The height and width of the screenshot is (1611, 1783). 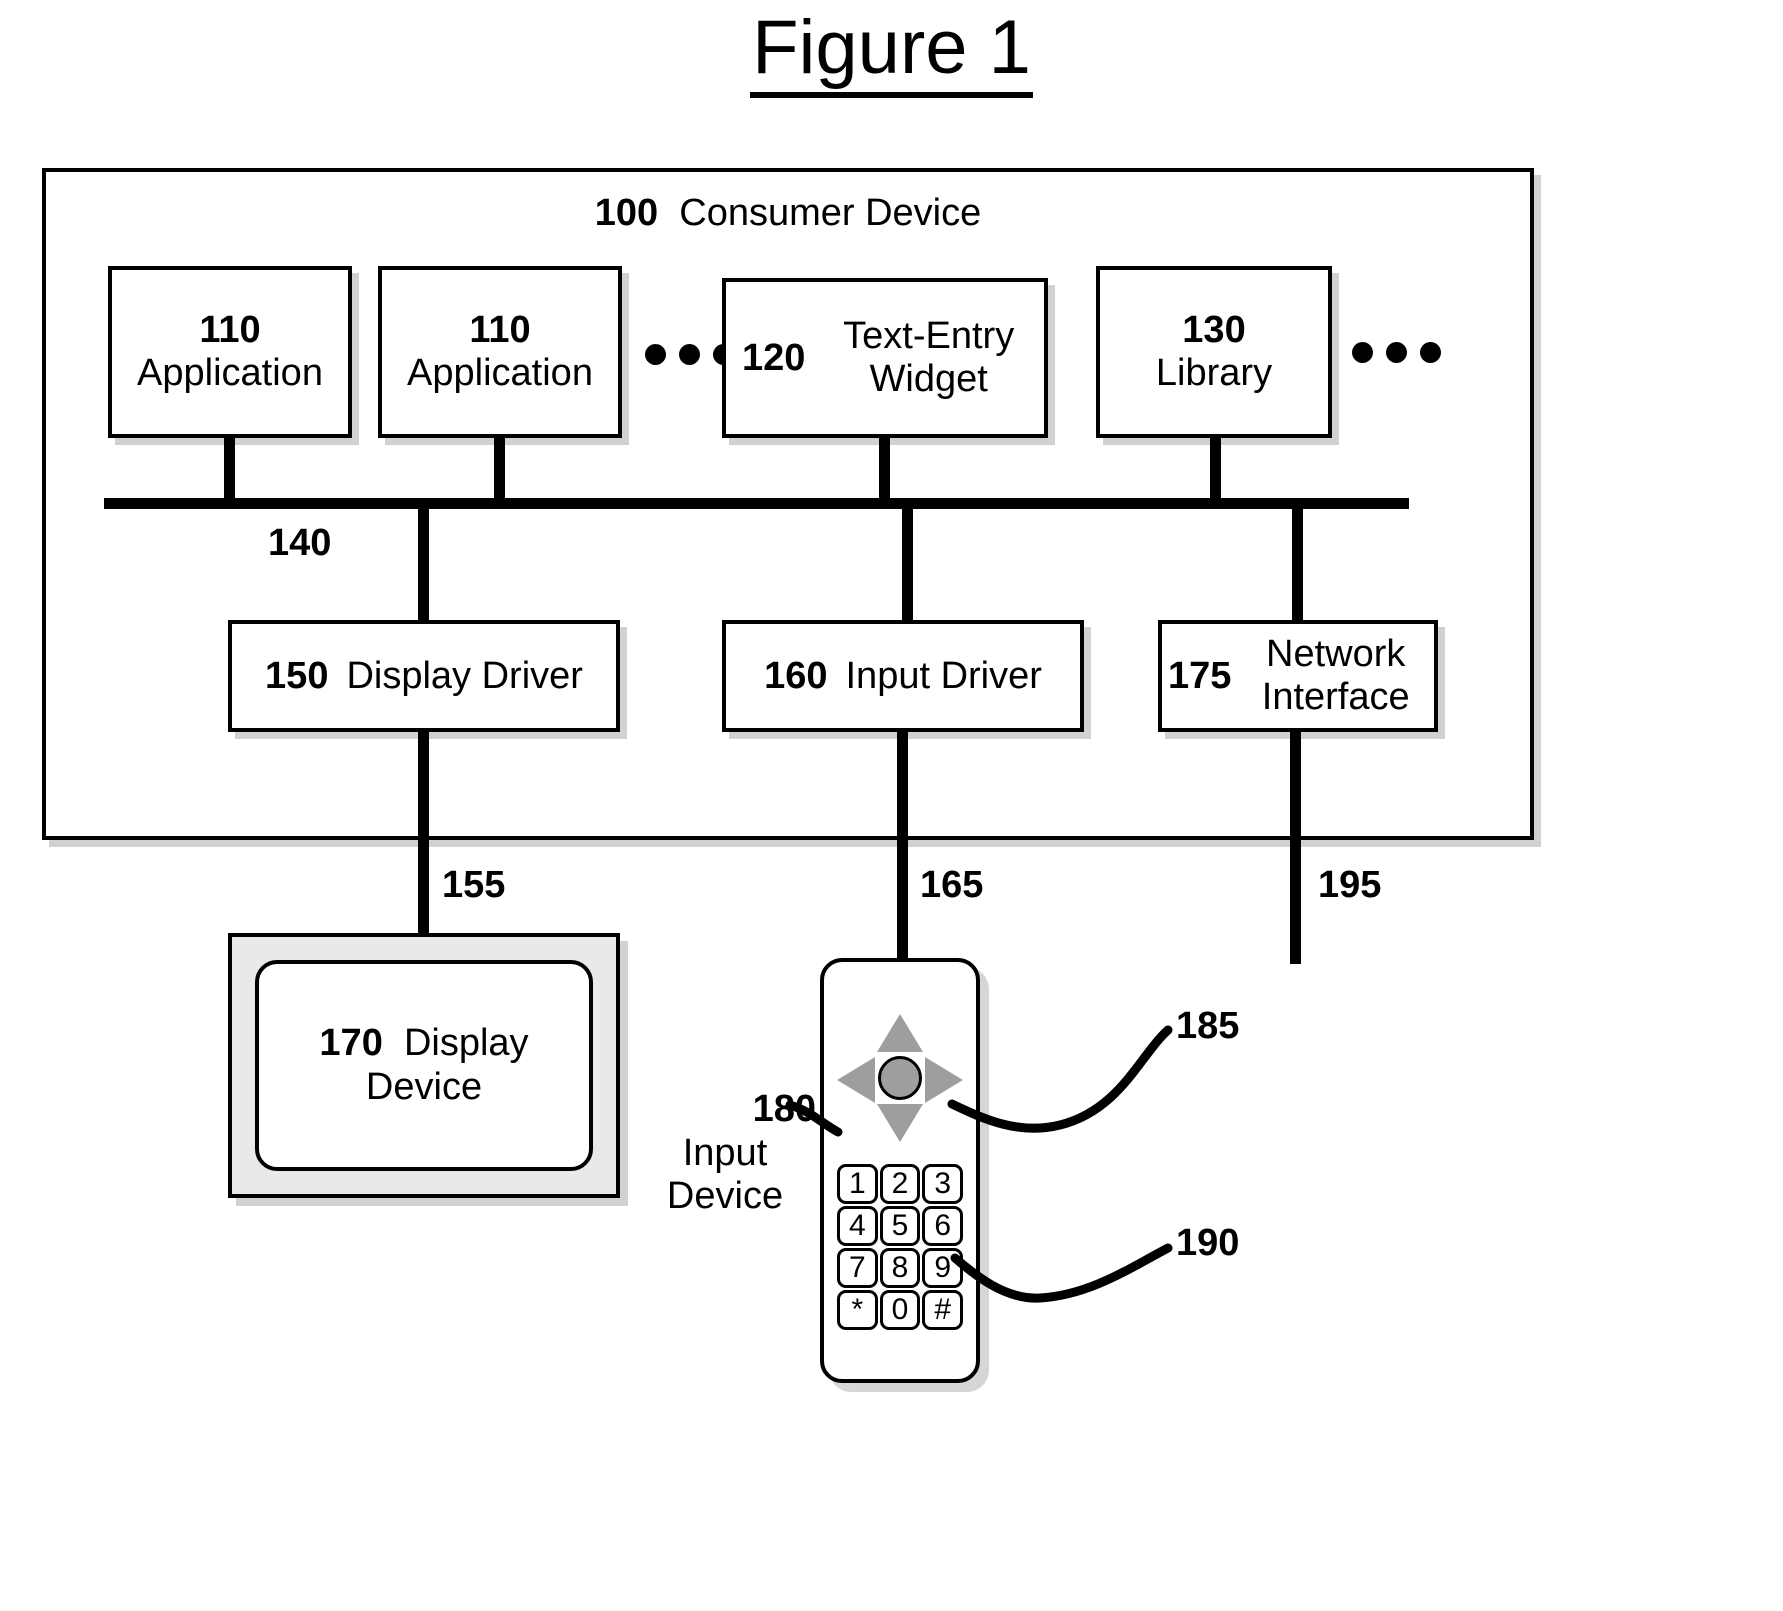 I want to click on consumer-device-title: 100 Consumer Device, so click(x=788, y=213).